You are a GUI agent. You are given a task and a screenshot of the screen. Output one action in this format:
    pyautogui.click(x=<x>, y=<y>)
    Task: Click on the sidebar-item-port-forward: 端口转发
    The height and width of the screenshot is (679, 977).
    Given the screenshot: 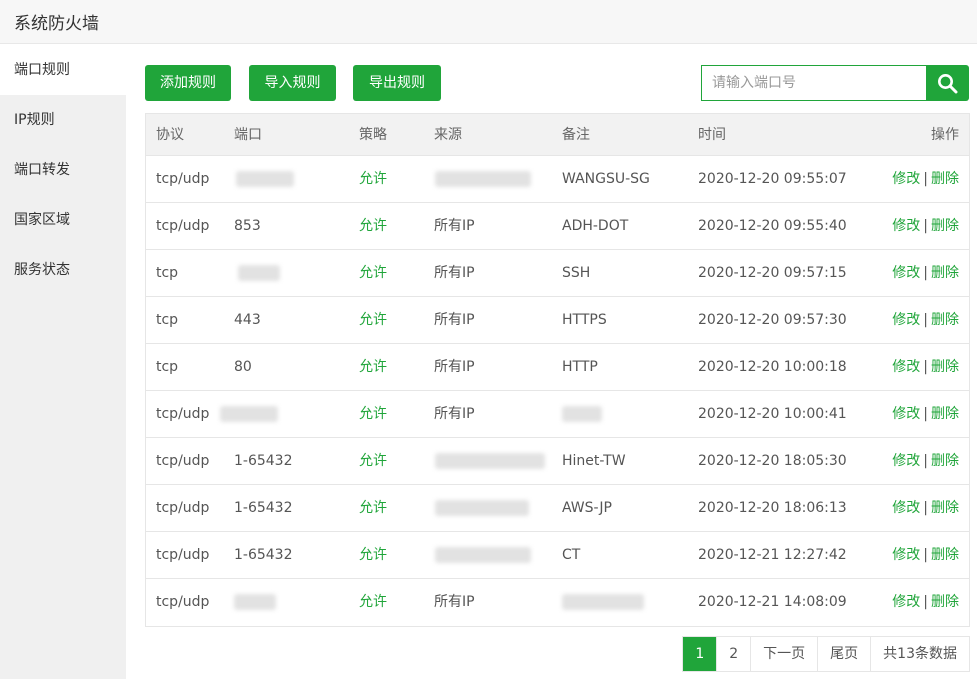 What is the action you would take?
    pyautogui.click(x=63, y=170)
    